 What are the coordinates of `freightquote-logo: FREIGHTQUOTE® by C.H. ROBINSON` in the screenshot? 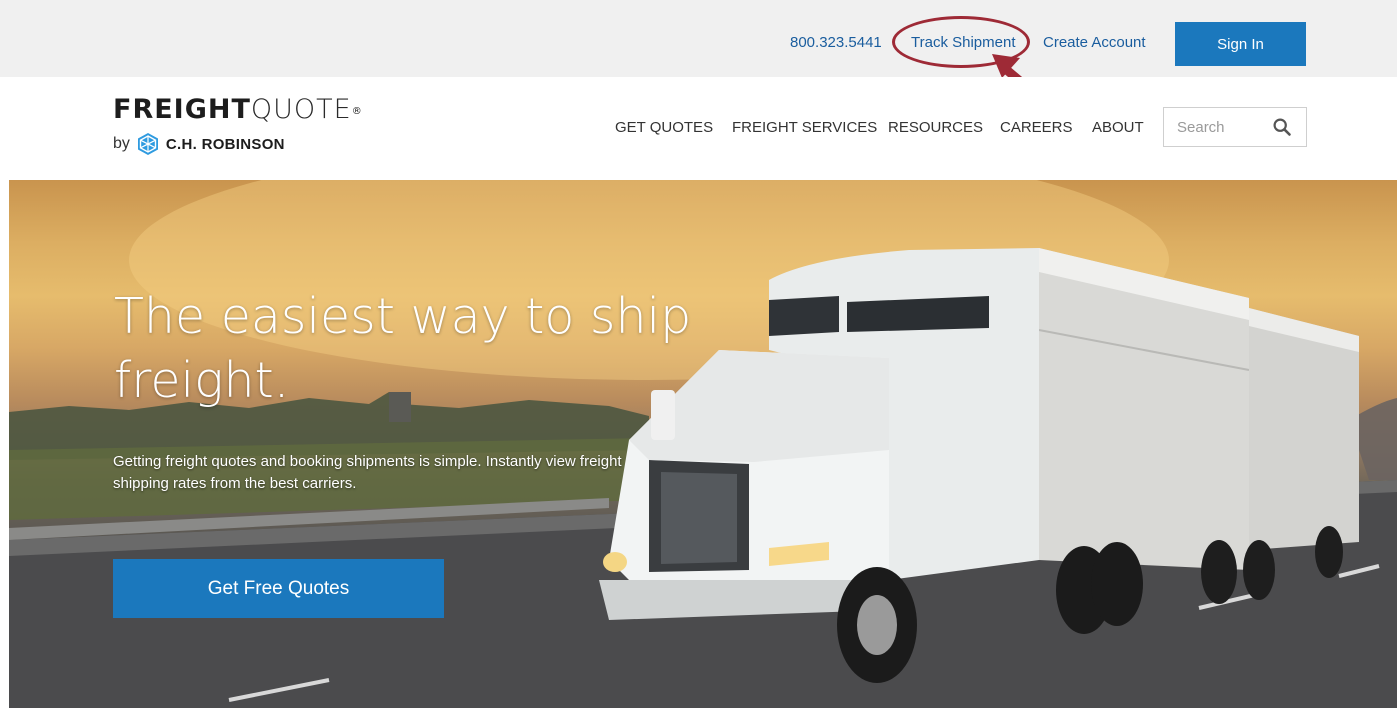 It's located at (238, 125).